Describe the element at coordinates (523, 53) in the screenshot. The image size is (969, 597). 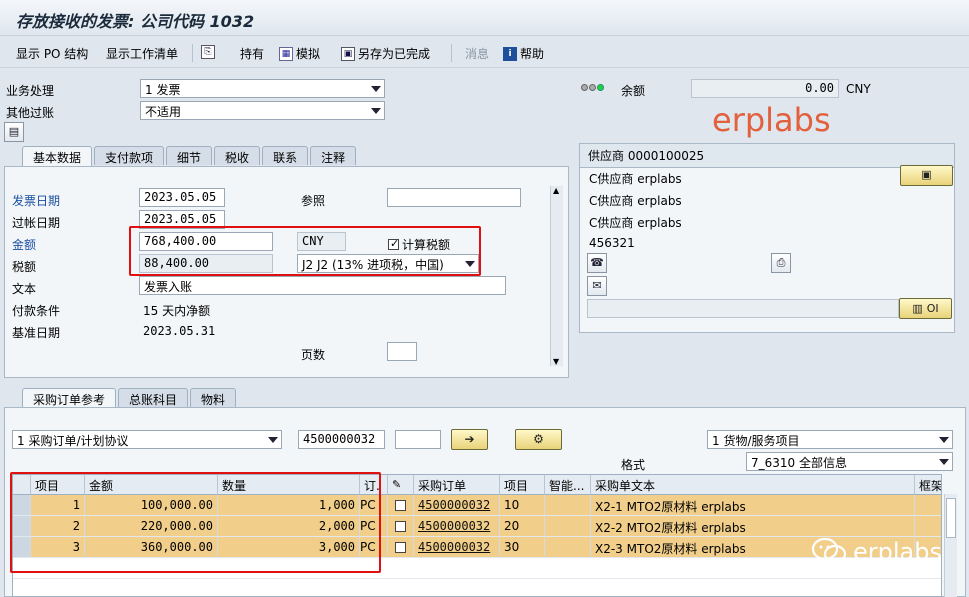
I see `help-button: i 帮助` at that location.